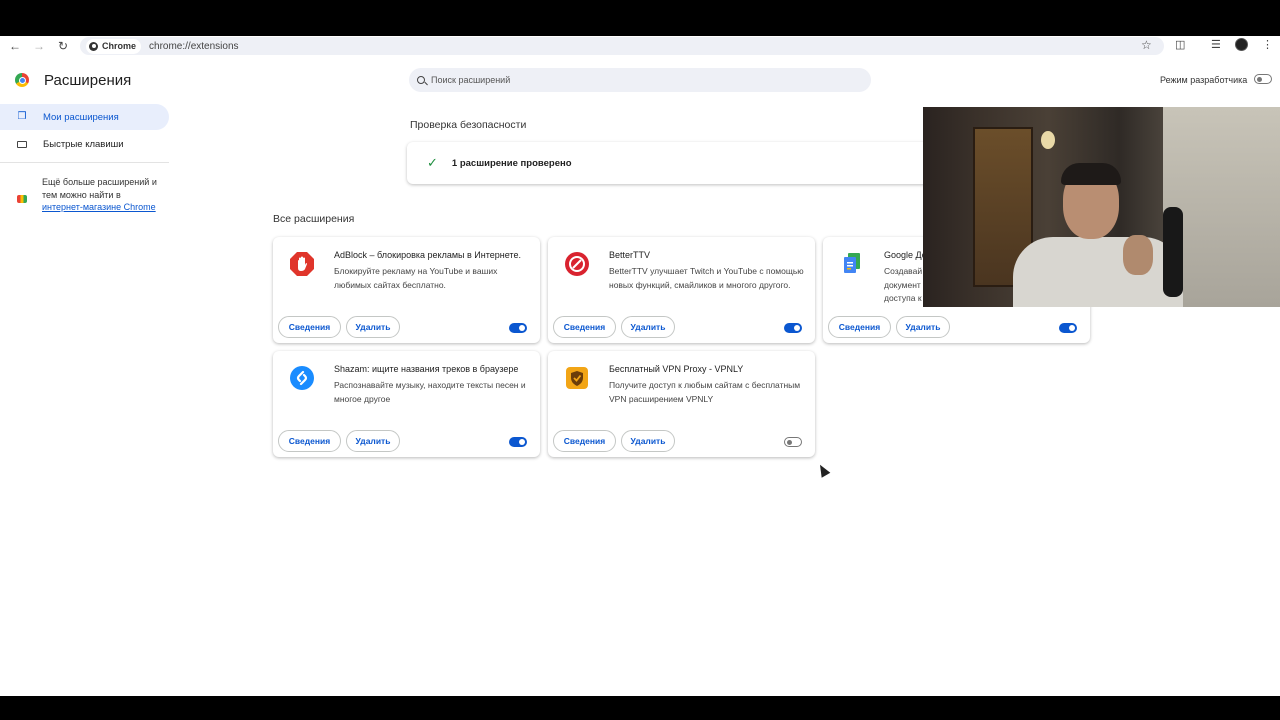  What do you see at coordinates (676, 369) in the screenshot?
I see `extension-name: Бесплатный VPN Proxy - VPNLY` at bounding box center [676, 369].